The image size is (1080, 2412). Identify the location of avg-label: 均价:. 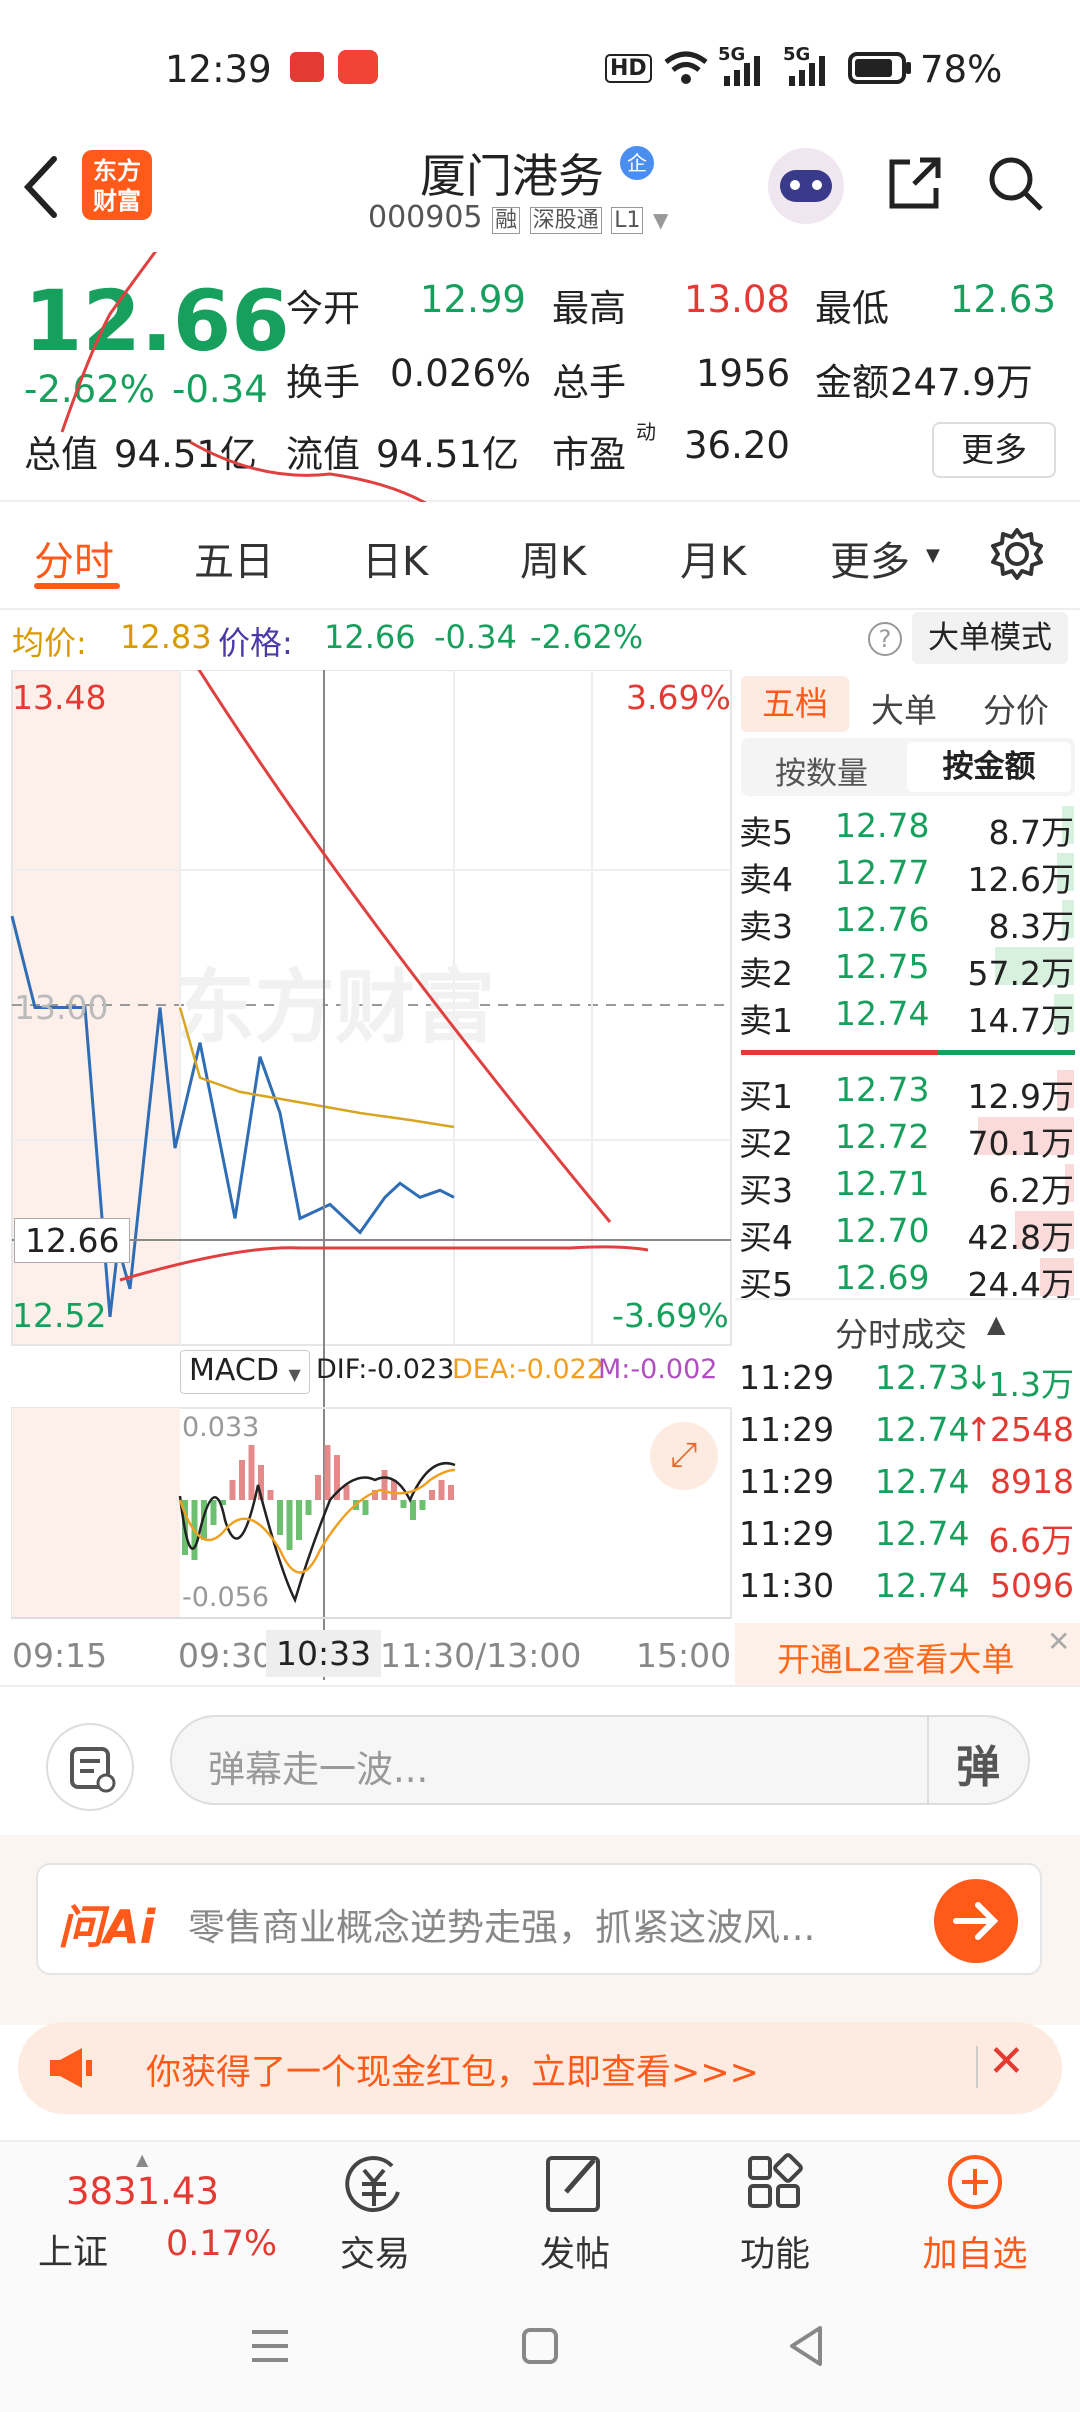
(49, 643).